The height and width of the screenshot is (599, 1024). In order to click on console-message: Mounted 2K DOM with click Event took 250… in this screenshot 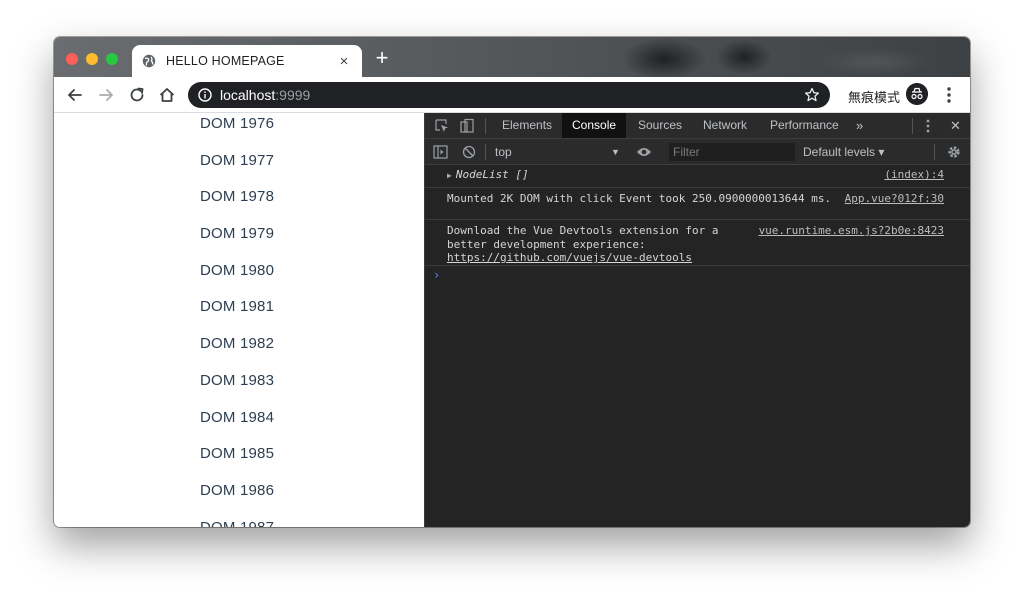, I will do `click(697, 204)`.